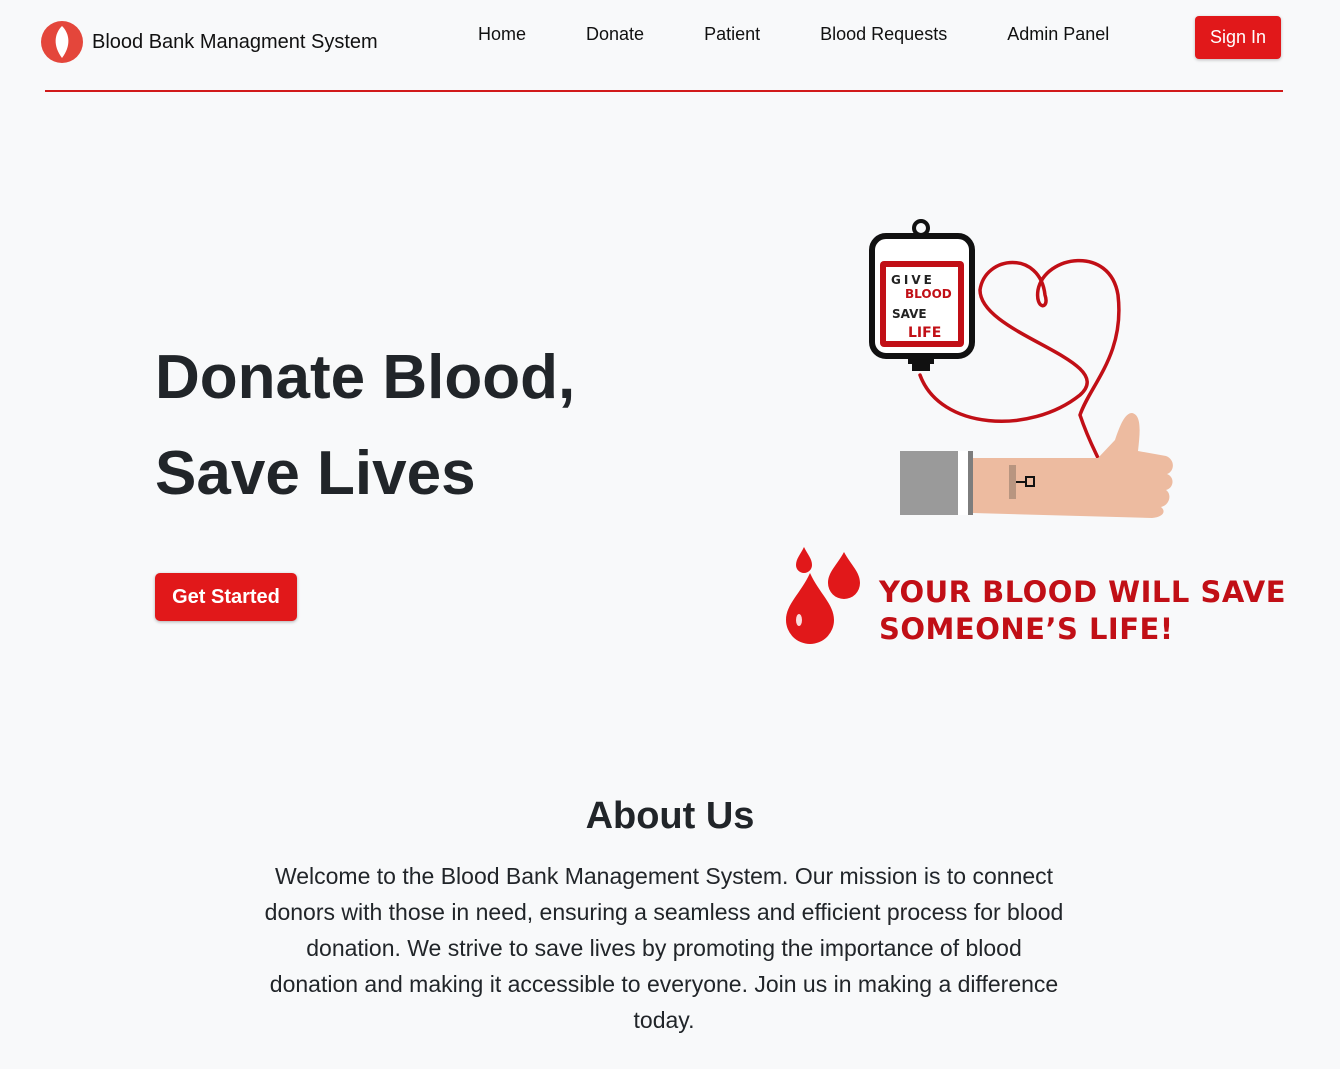  I want to click on hero-title: Donate Blood, Save Lives, so click(365, 426).